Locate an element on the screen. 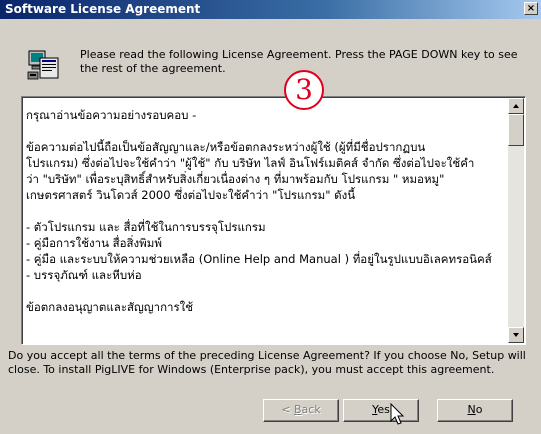 This screenshot has width=541, height=434. back-button: < Back is located at coordinates (301, 410).